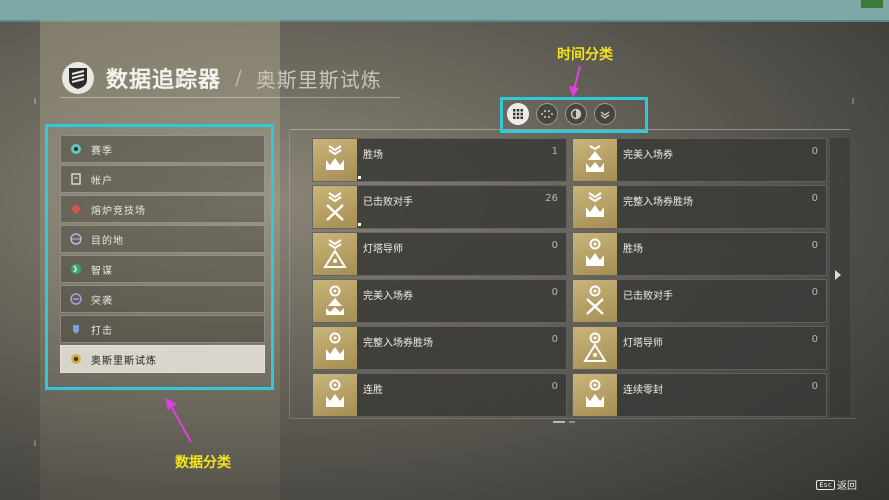 Image resolution: width=889 pixels, height=500 pixels. What do you see at coordinates (836, 484) in the screenshot?
I see `back-button: Esc 返回` at bounding box center [836, 484].